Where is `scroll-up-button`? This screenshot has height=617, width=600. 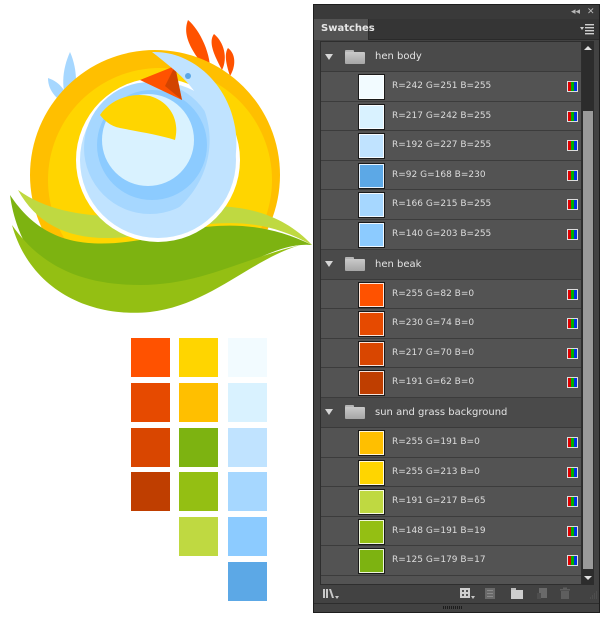 scroll-up-button is located at coordinates (588, 48).